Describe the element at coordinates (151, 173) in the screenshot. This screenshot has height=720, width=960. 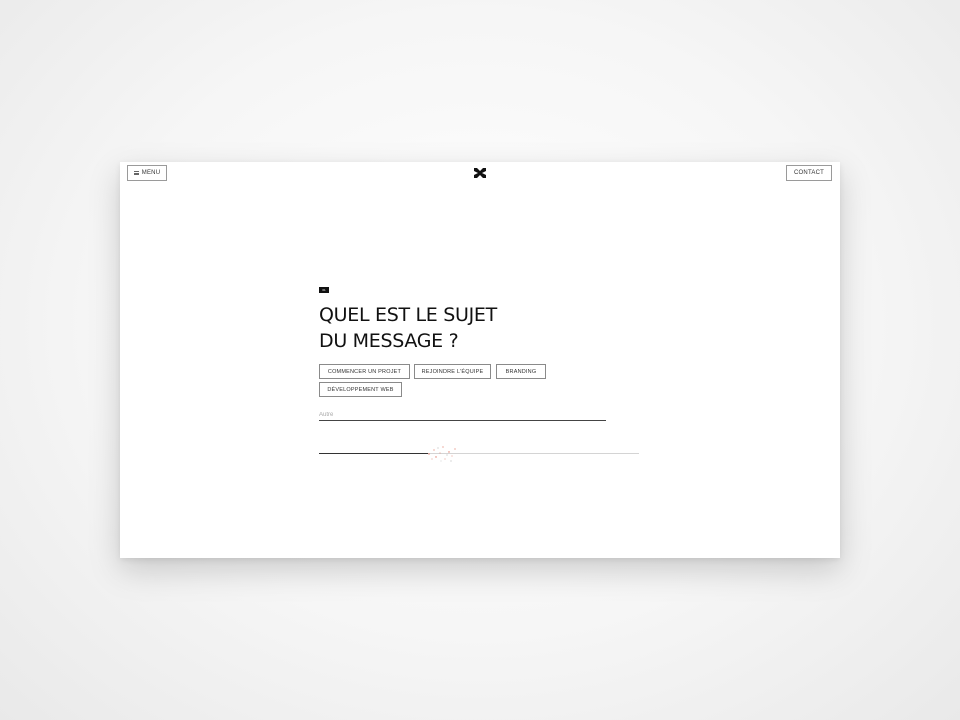
I see `menu-button-label: MENU` at that location.